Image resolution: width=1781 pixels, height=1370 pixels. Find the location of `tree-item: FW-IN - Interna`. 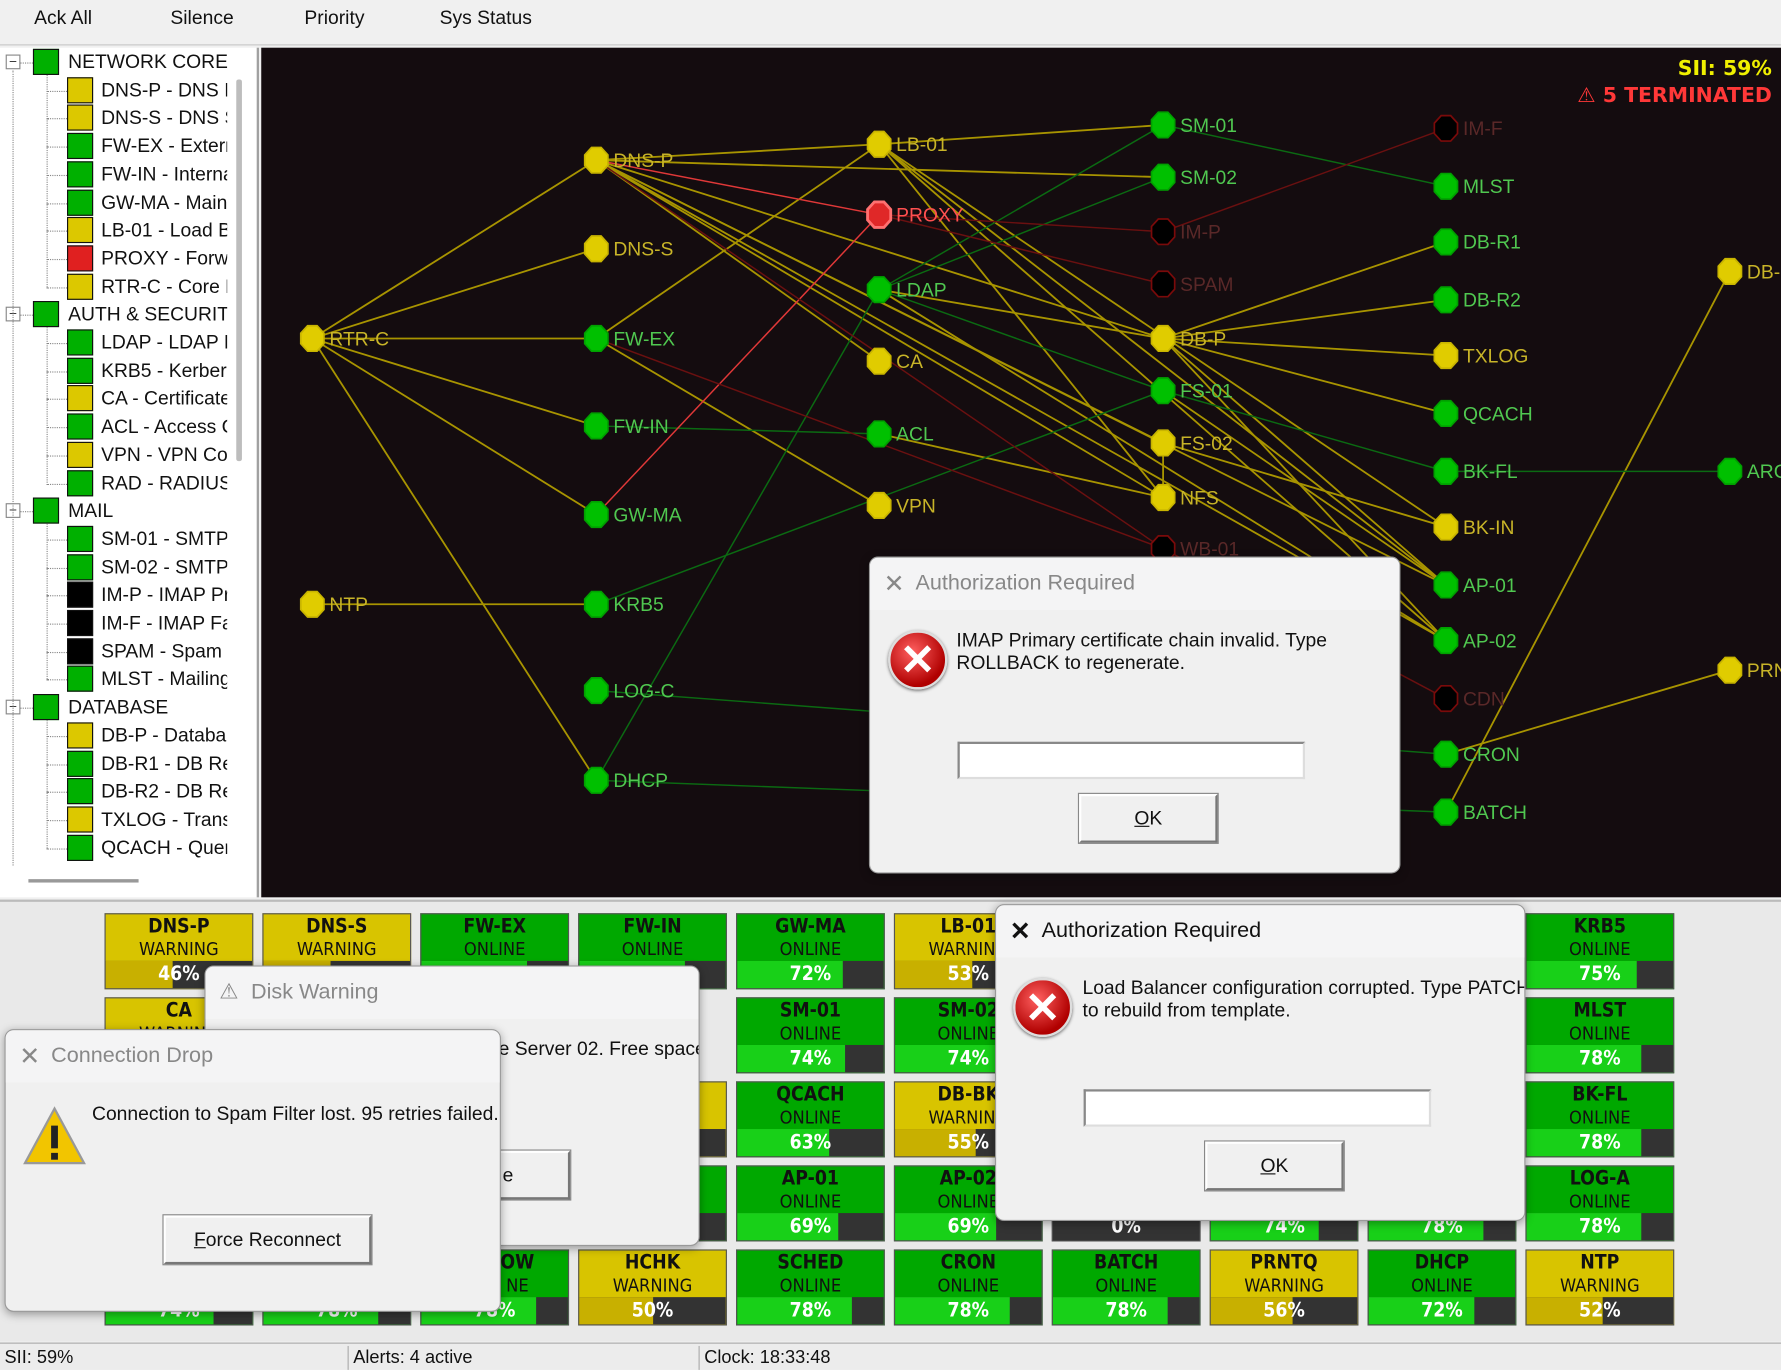

tree-item: FW-IN - Interna is located at coordinates (113, 174).